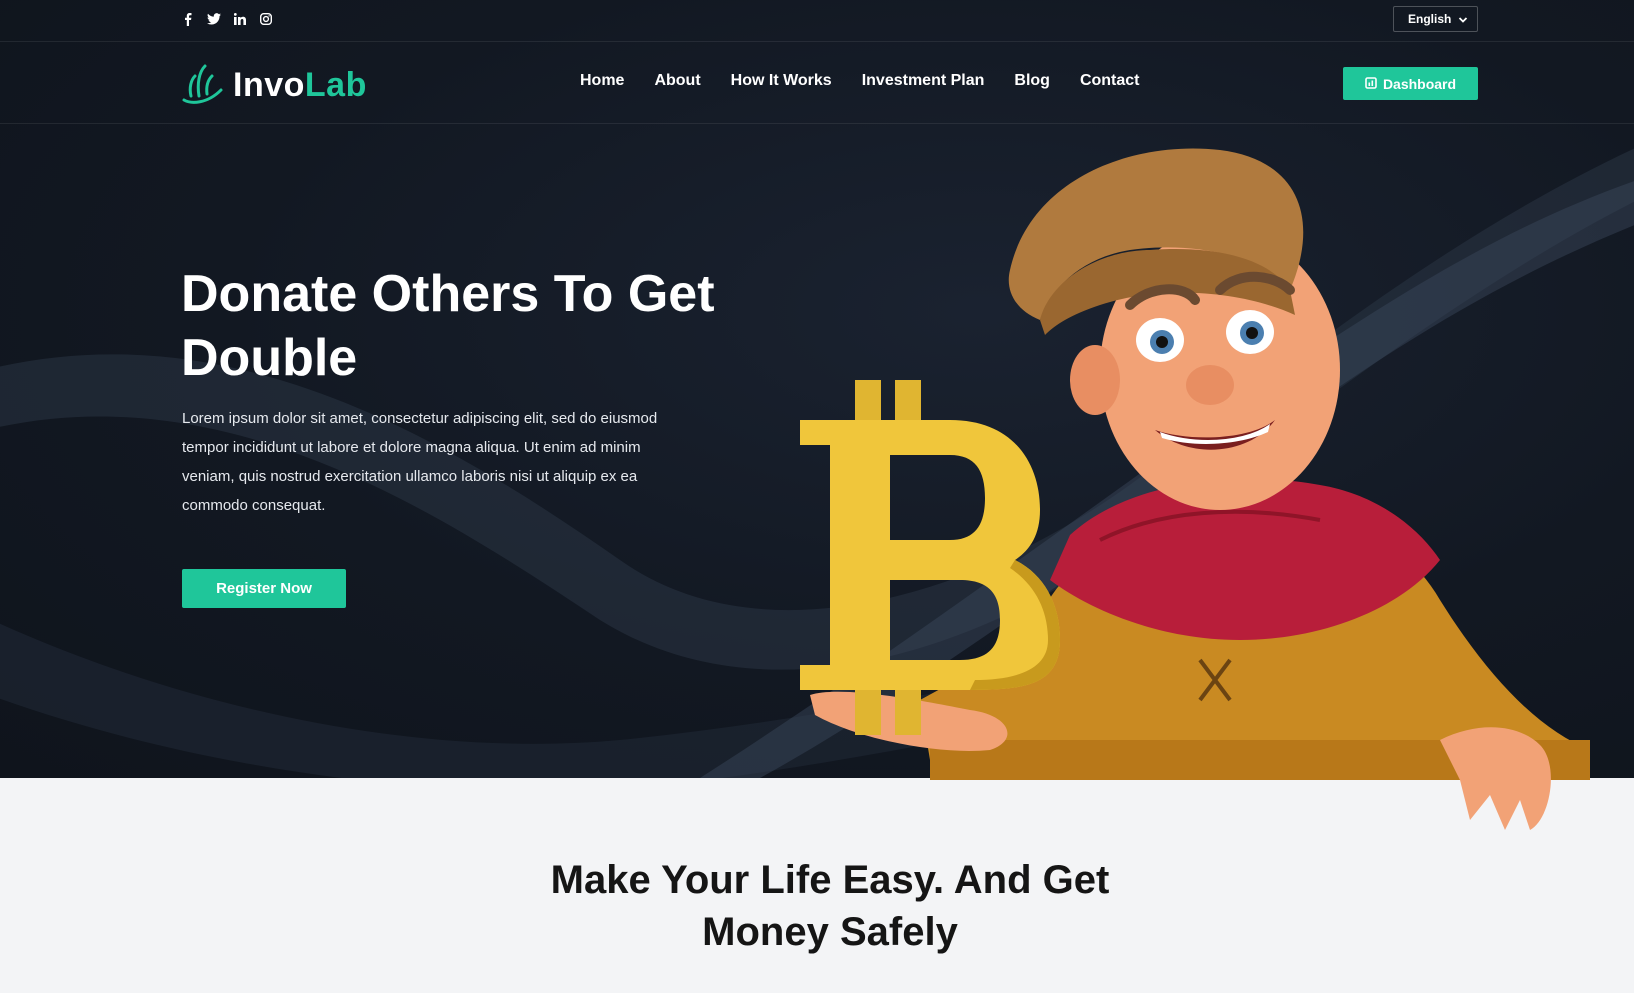 This screenshot has width=1634, height=993. What do you see at coordinates (448, 294) in the screenshot?
I see `hero-title-line1: Donate Others To Get` at bounding box center [448, 294].